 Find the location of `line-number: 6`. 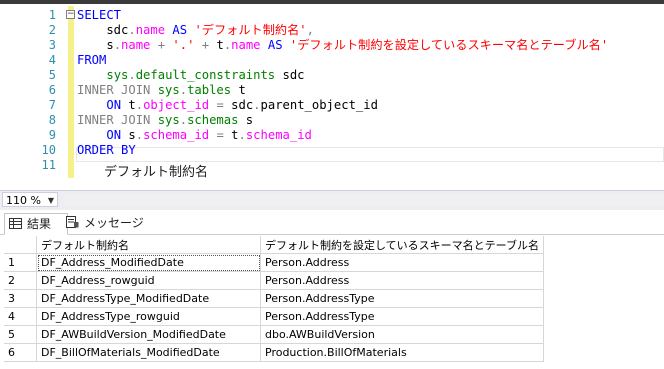

line-number: 6 is located at coordinates (52, 90).